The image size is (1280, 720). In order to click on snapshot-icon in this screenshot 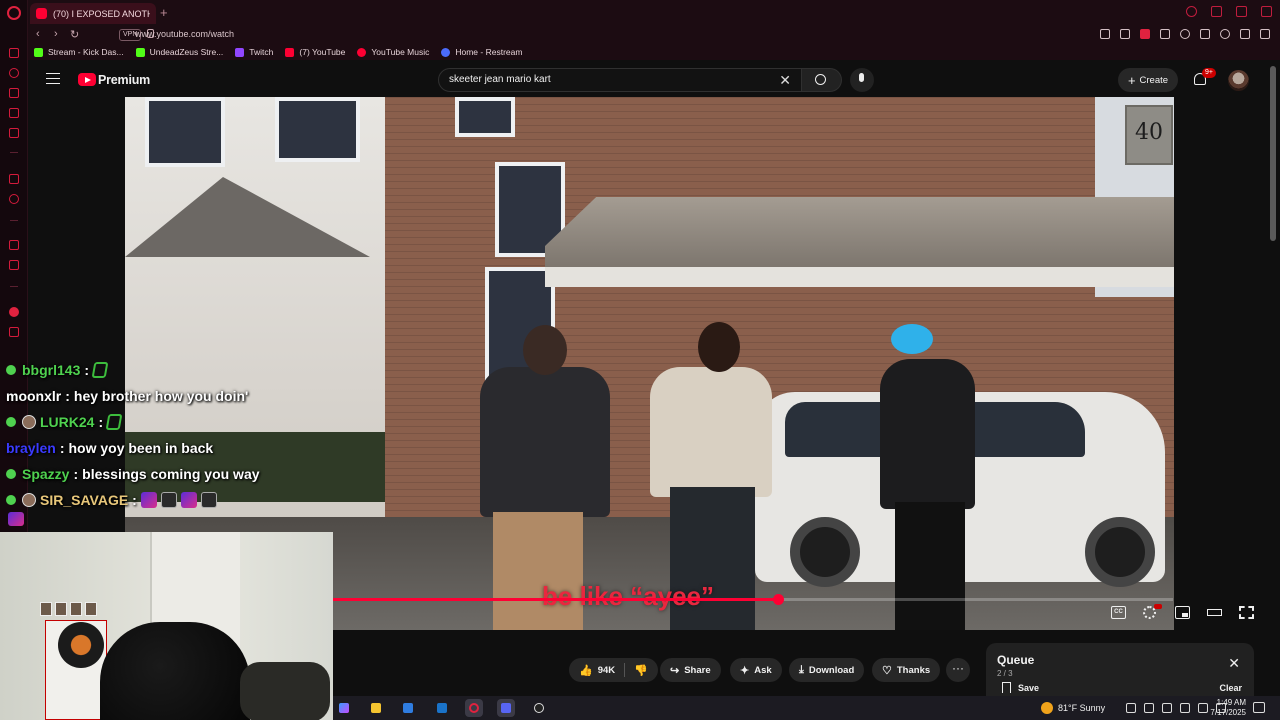, I will do `click(1125, 34)`.